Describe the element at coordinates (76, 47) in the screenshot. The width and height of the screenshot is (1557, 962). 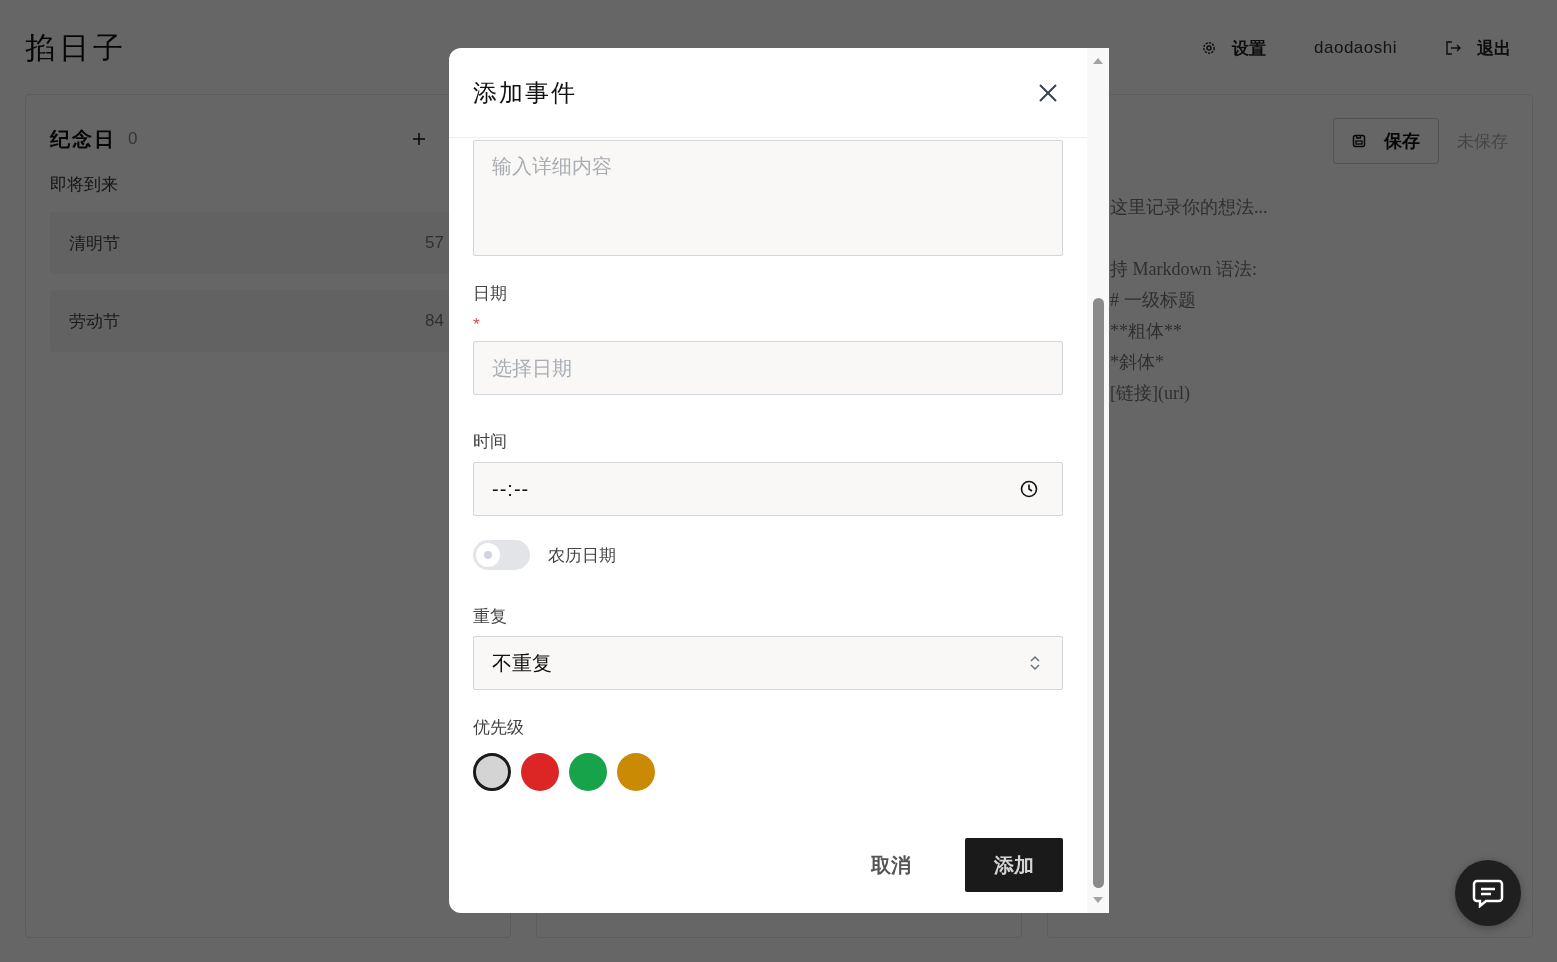
I see `app-title: 掐日子` at that location.